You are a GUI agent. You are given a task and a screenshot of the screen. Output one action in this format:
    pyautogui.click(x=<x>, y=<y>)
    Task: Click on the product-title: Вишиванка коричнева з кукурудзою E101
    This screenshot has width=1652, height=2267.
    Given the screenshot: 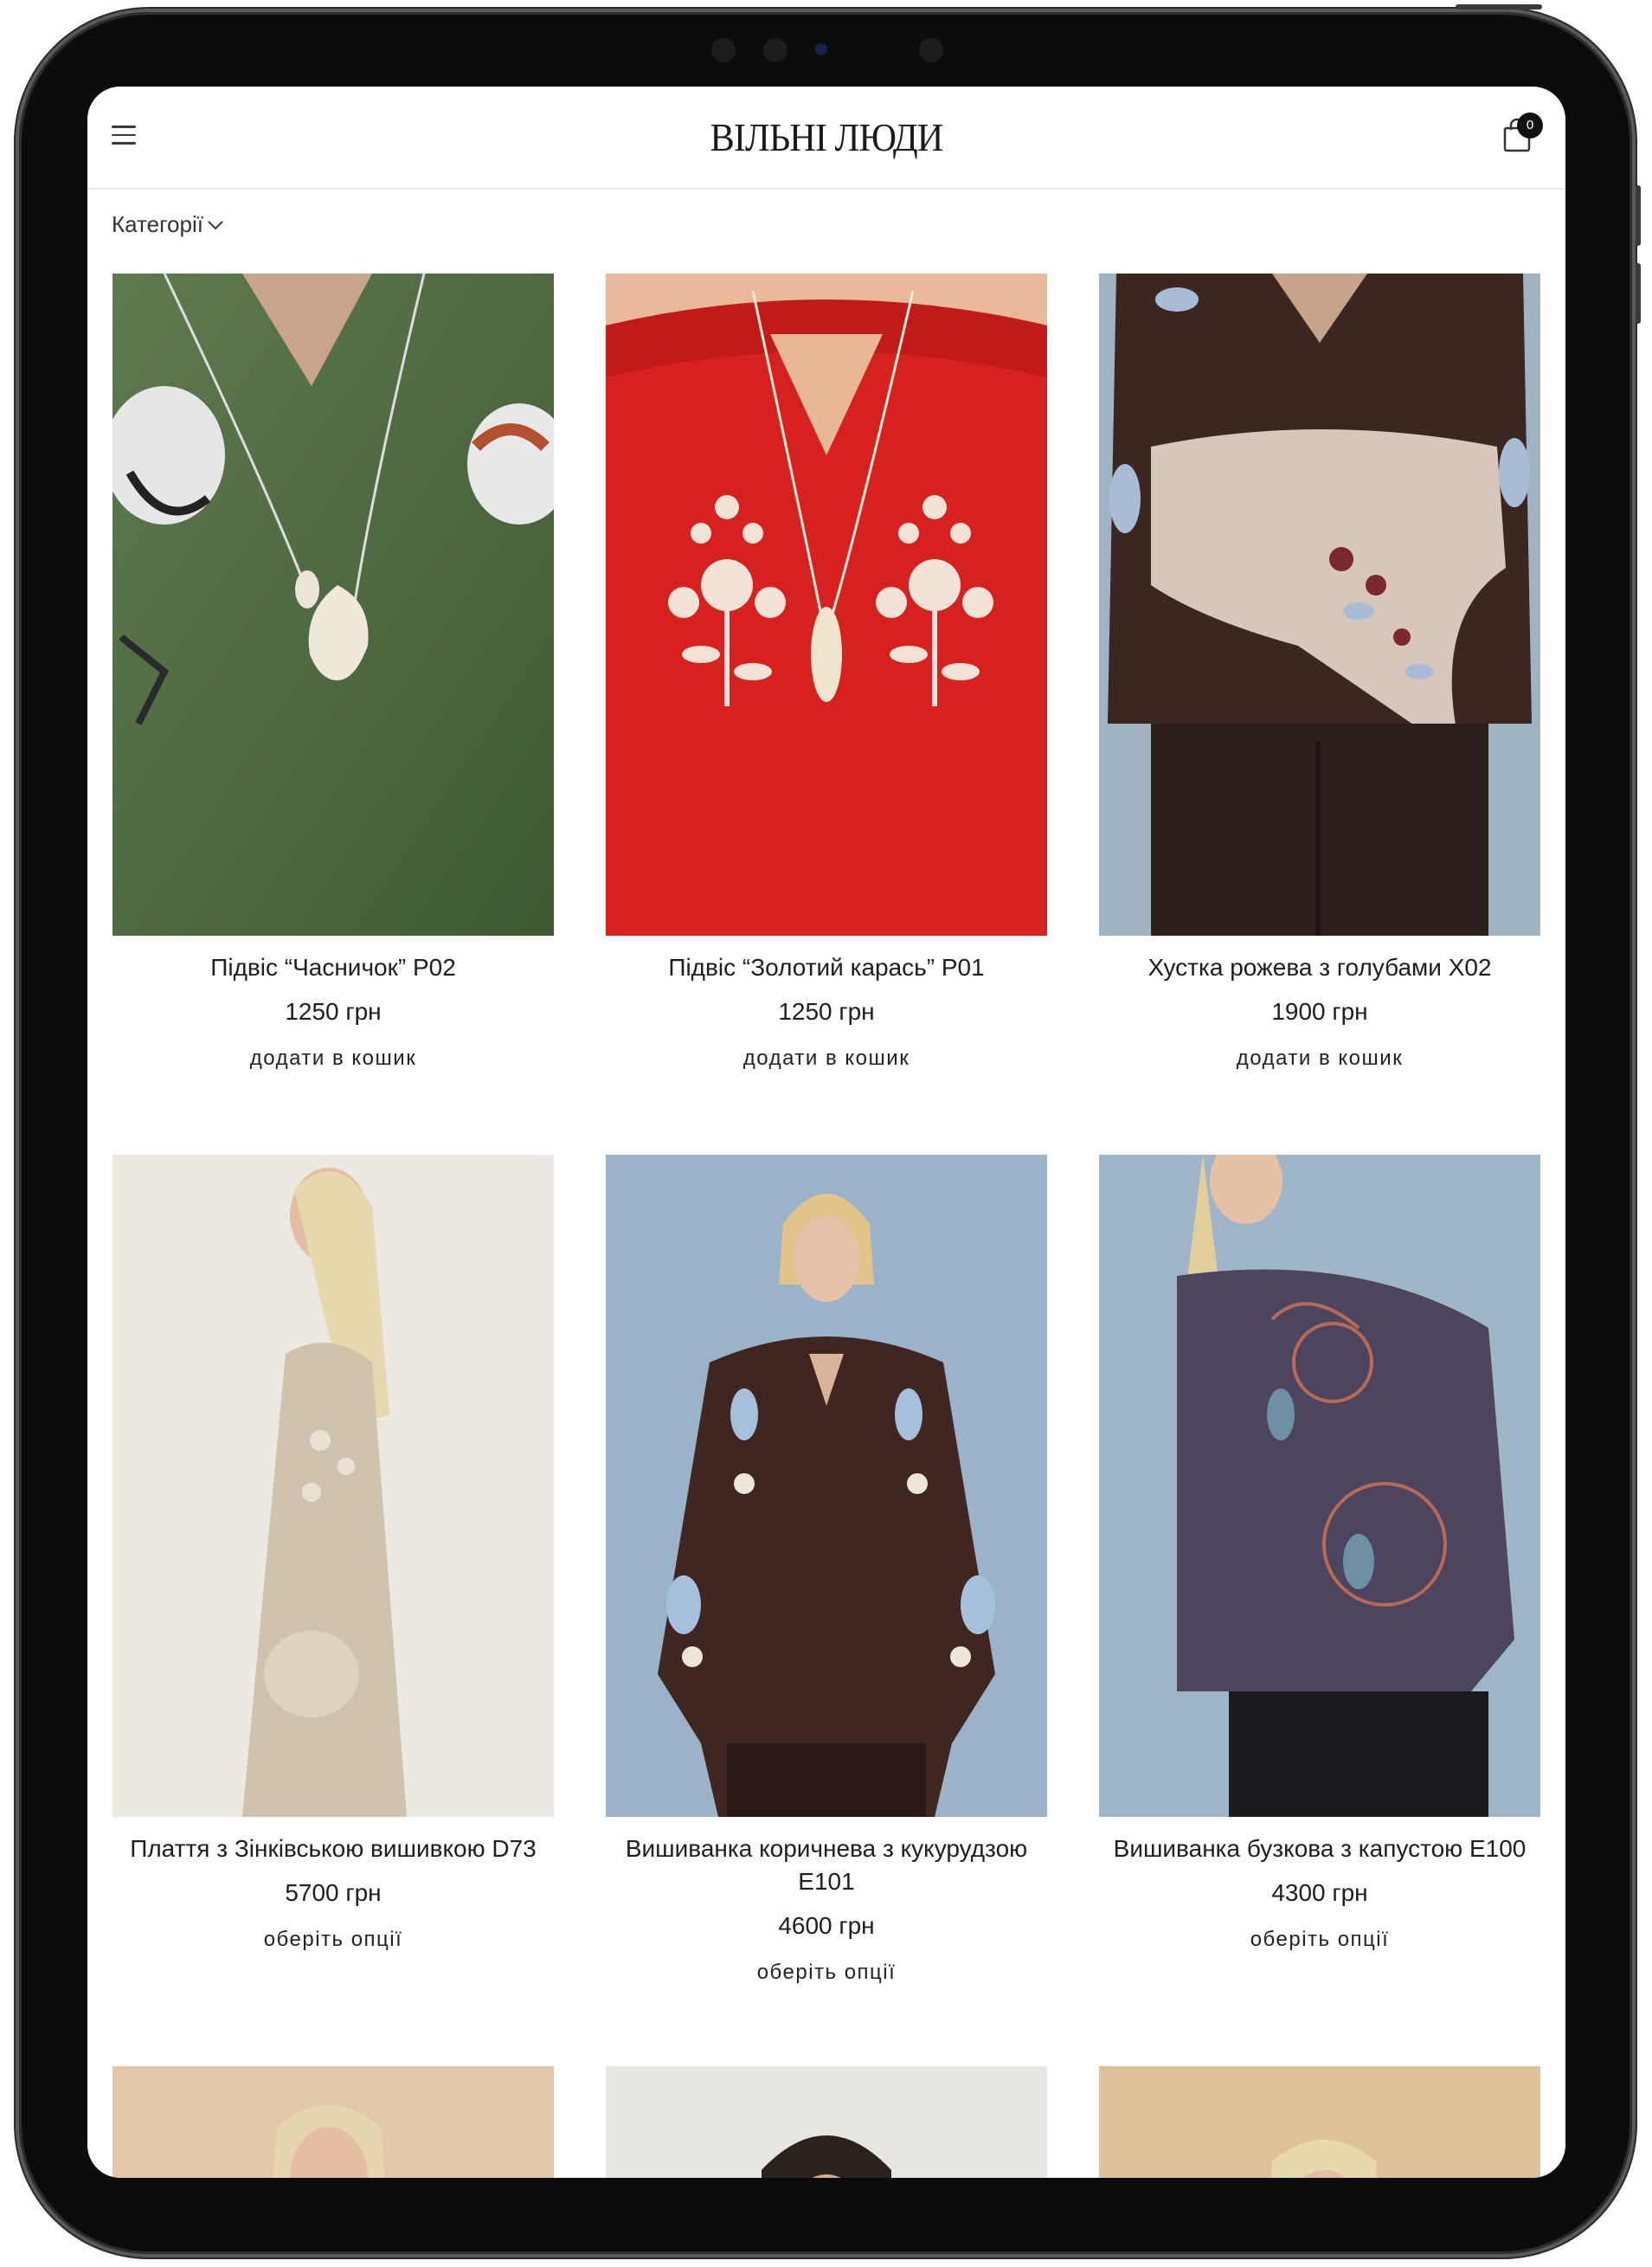 What is the action you would take?
    pyautogui.click(x=826, y=1865)
    